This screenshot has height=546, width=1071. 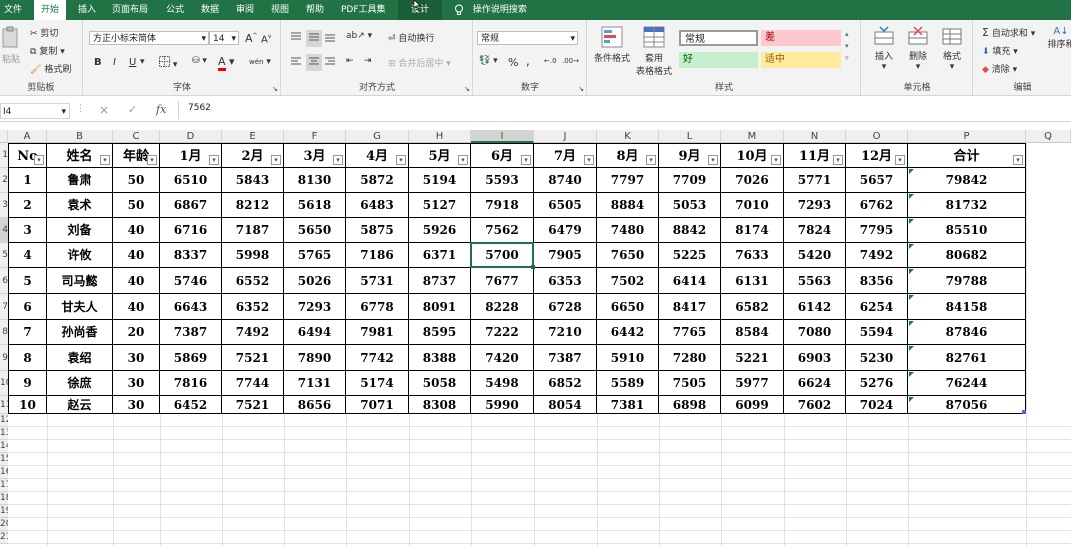 I want to click on row-header: 16, so click(x=4, y=472).